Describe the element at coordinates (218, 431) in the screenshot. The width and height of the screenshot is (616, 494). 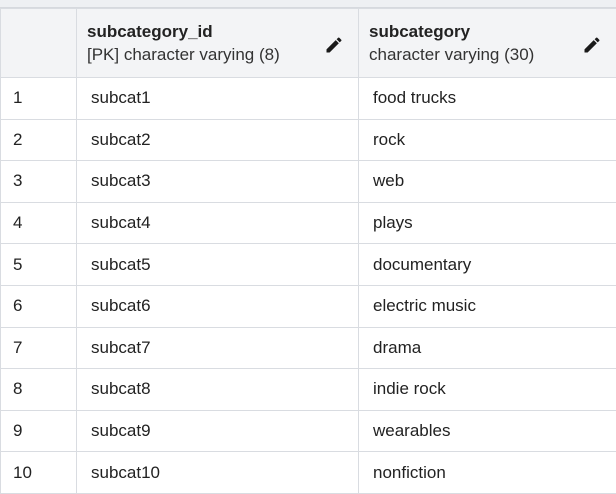
I see `cell-subcategory-id: subcat9` at that location.